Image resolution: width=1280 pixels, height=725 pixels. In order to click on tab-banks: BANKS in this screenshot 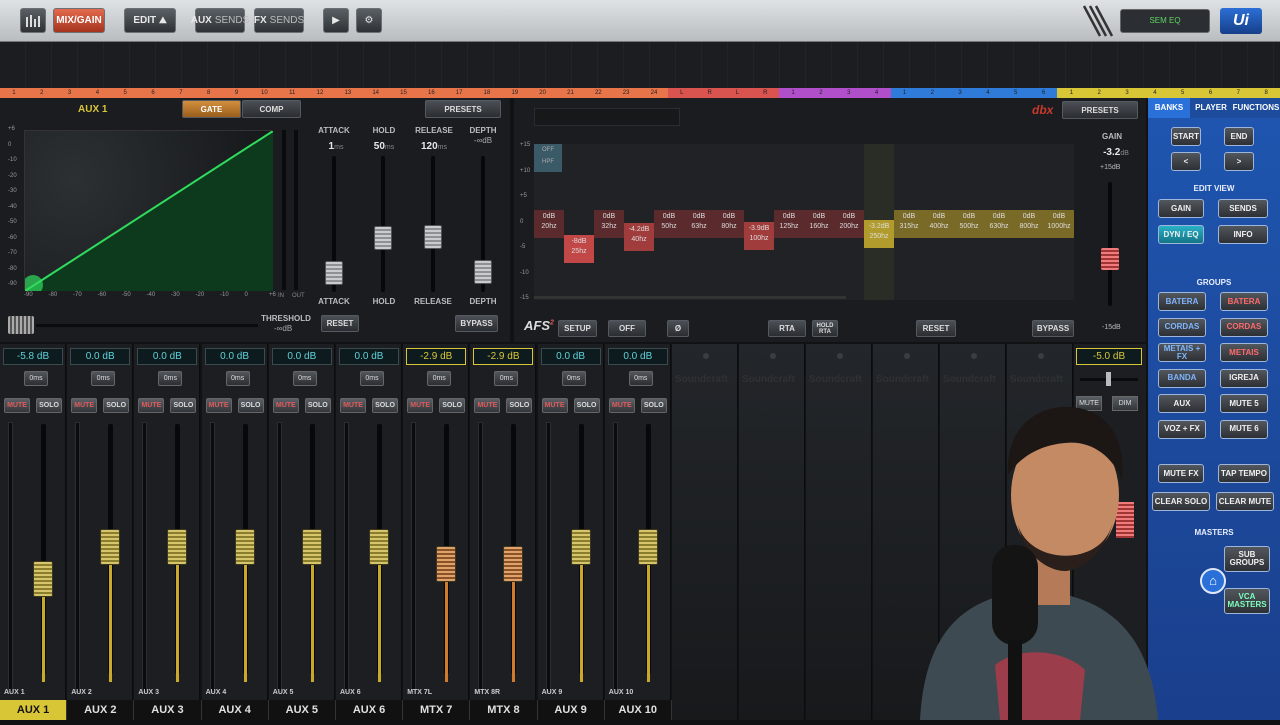, I will do `click(1169, 108)`.